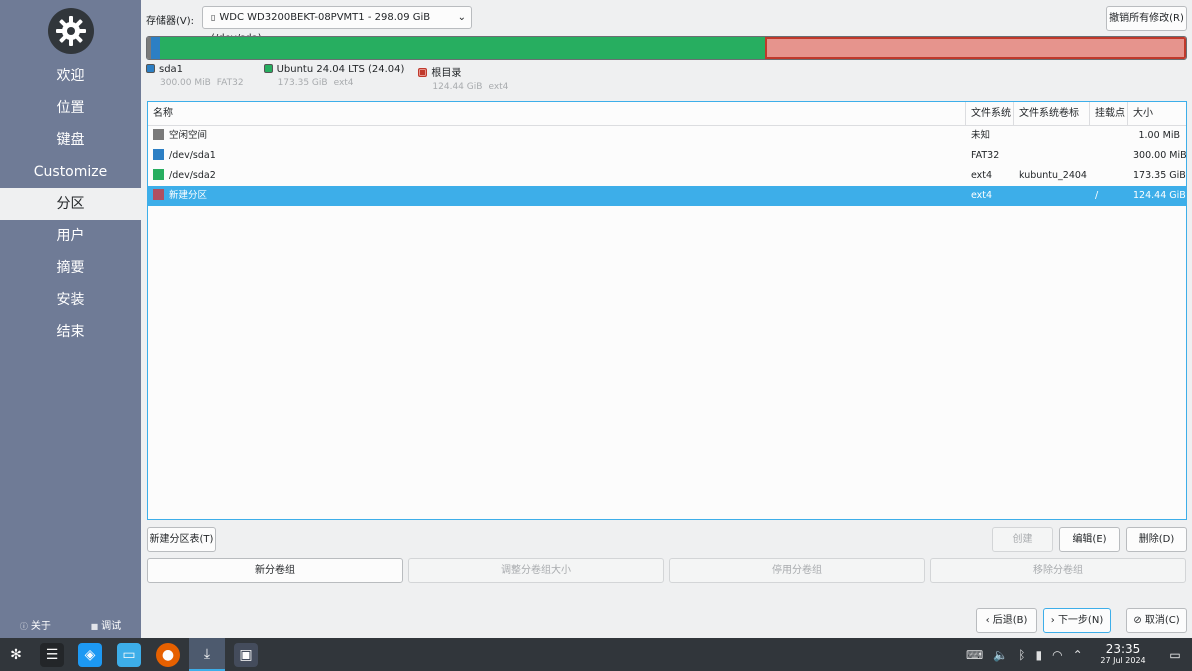 This screenshot has width=1192, height=671. Describe the element at coordinates (70, 268) in the screenshot. I see `sidebar-item-6: 摘要` at that location.